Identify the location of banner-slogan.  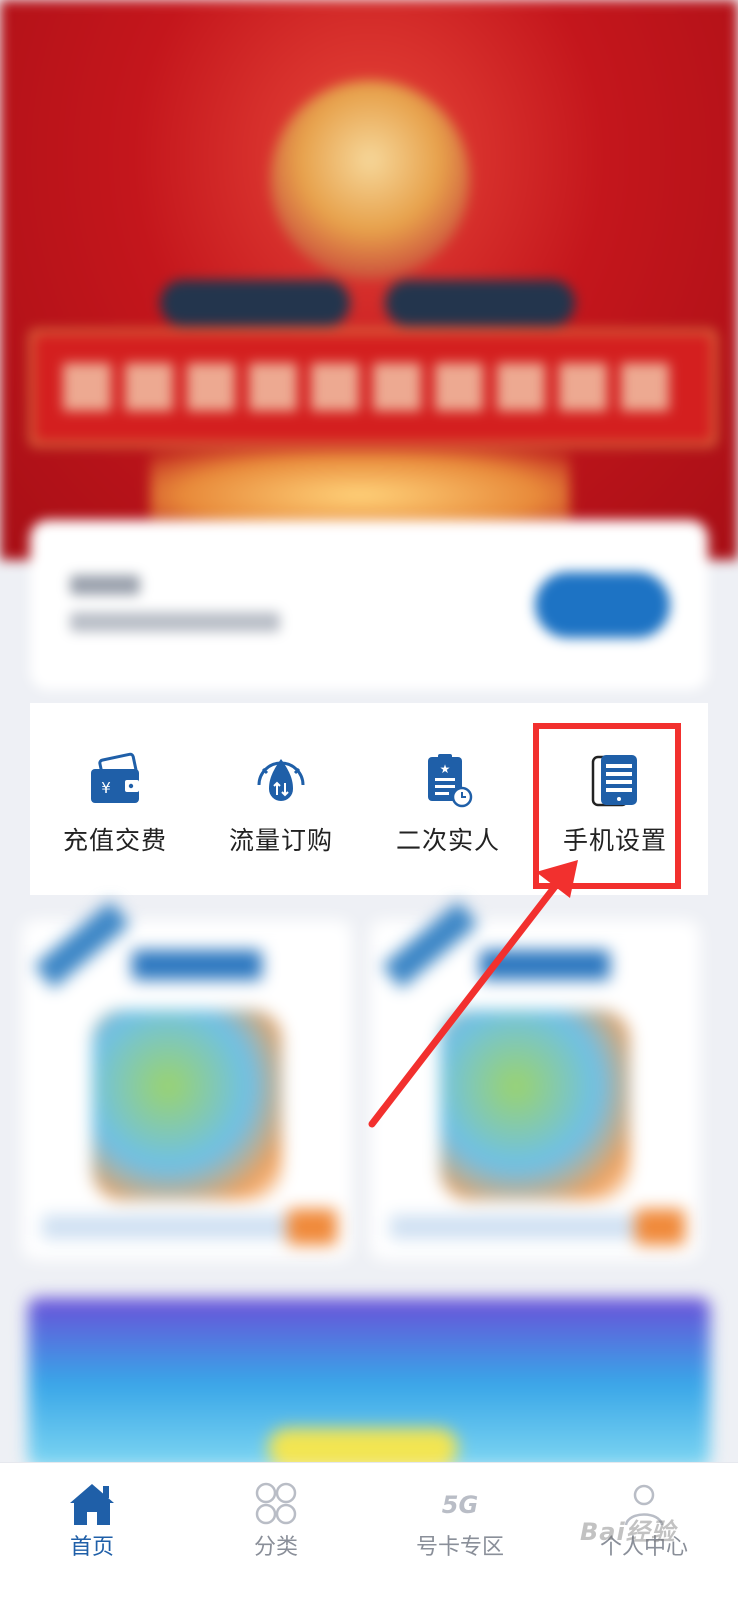
(373, 388).